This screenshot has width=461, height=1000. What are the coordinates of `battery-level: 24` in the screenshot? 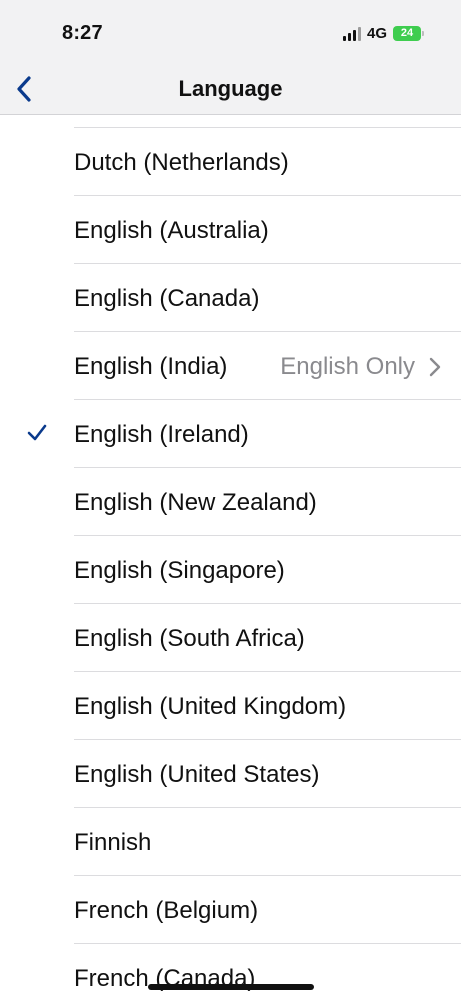 It's located at (407, 33).